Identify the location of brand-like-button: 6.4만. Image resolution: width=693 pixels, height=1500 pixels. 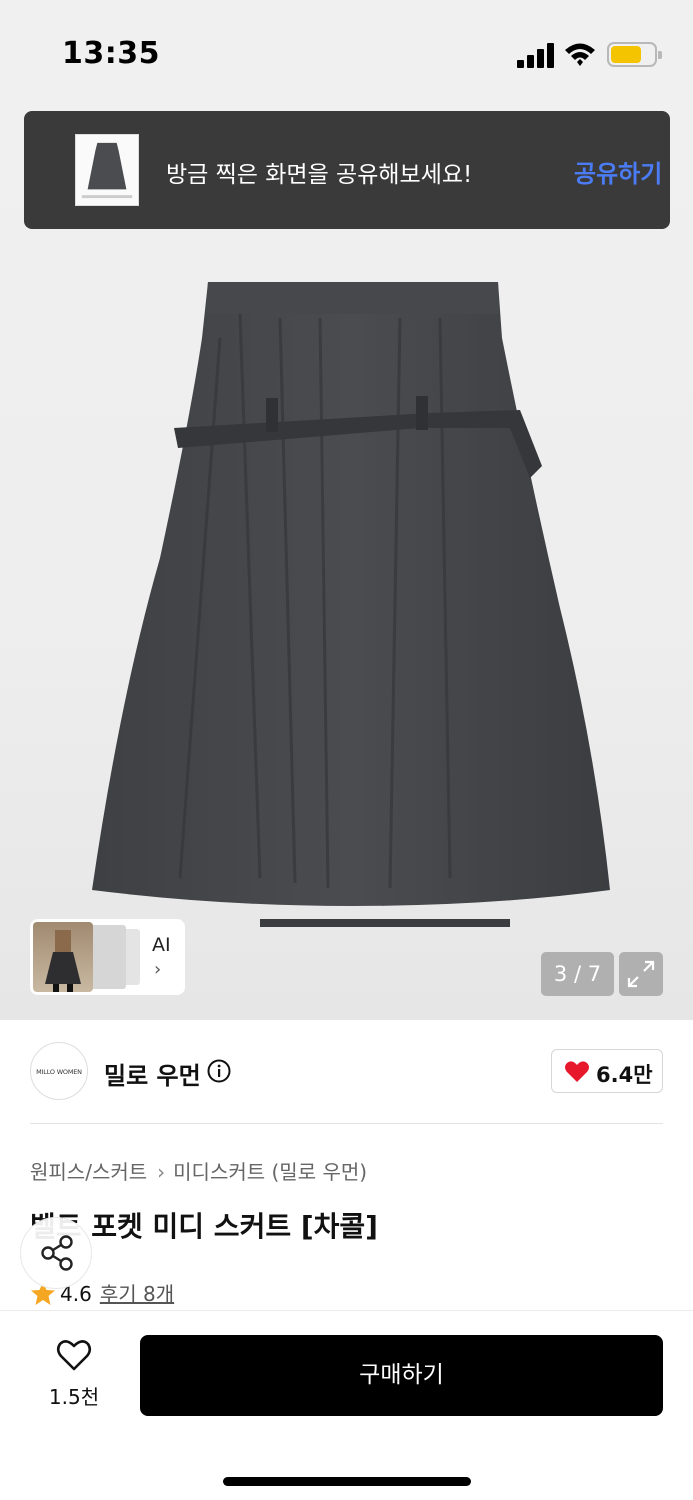
(607, 1071).